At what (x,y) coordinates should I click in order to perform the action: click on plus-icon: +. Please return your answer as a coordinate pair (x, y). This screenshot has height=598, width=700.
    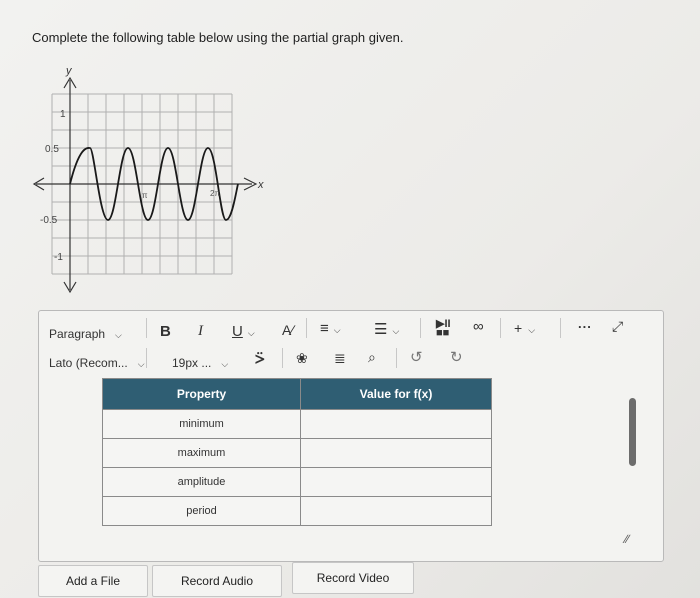
    Looking at the image, I should click on (518, 328).